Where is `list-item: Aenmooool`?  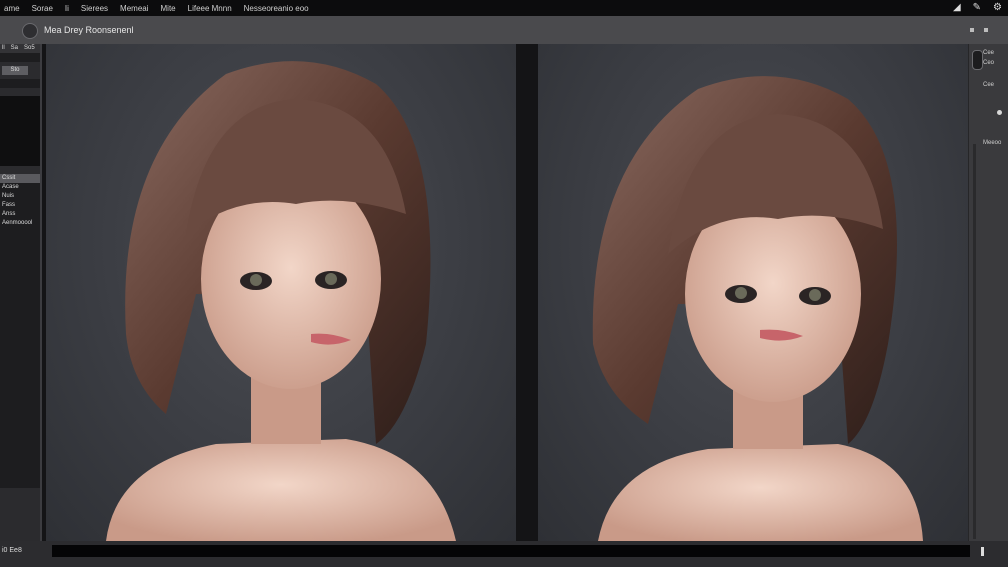 list-item: Aenmooool is located at coordinates (20, 223).